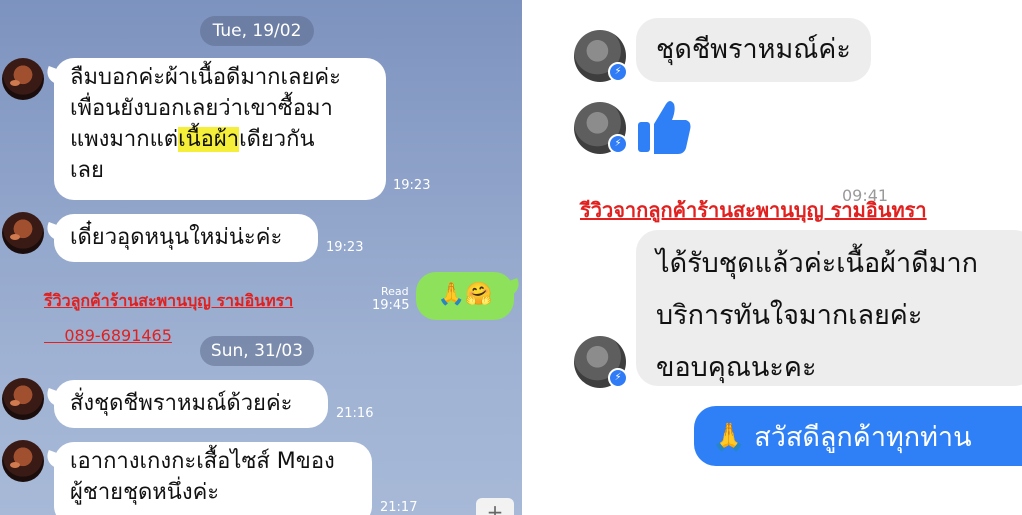 The height and width of the screenshot is (515, 1022). I want to click on phone-number: 089-6891465, so click(108, 335).